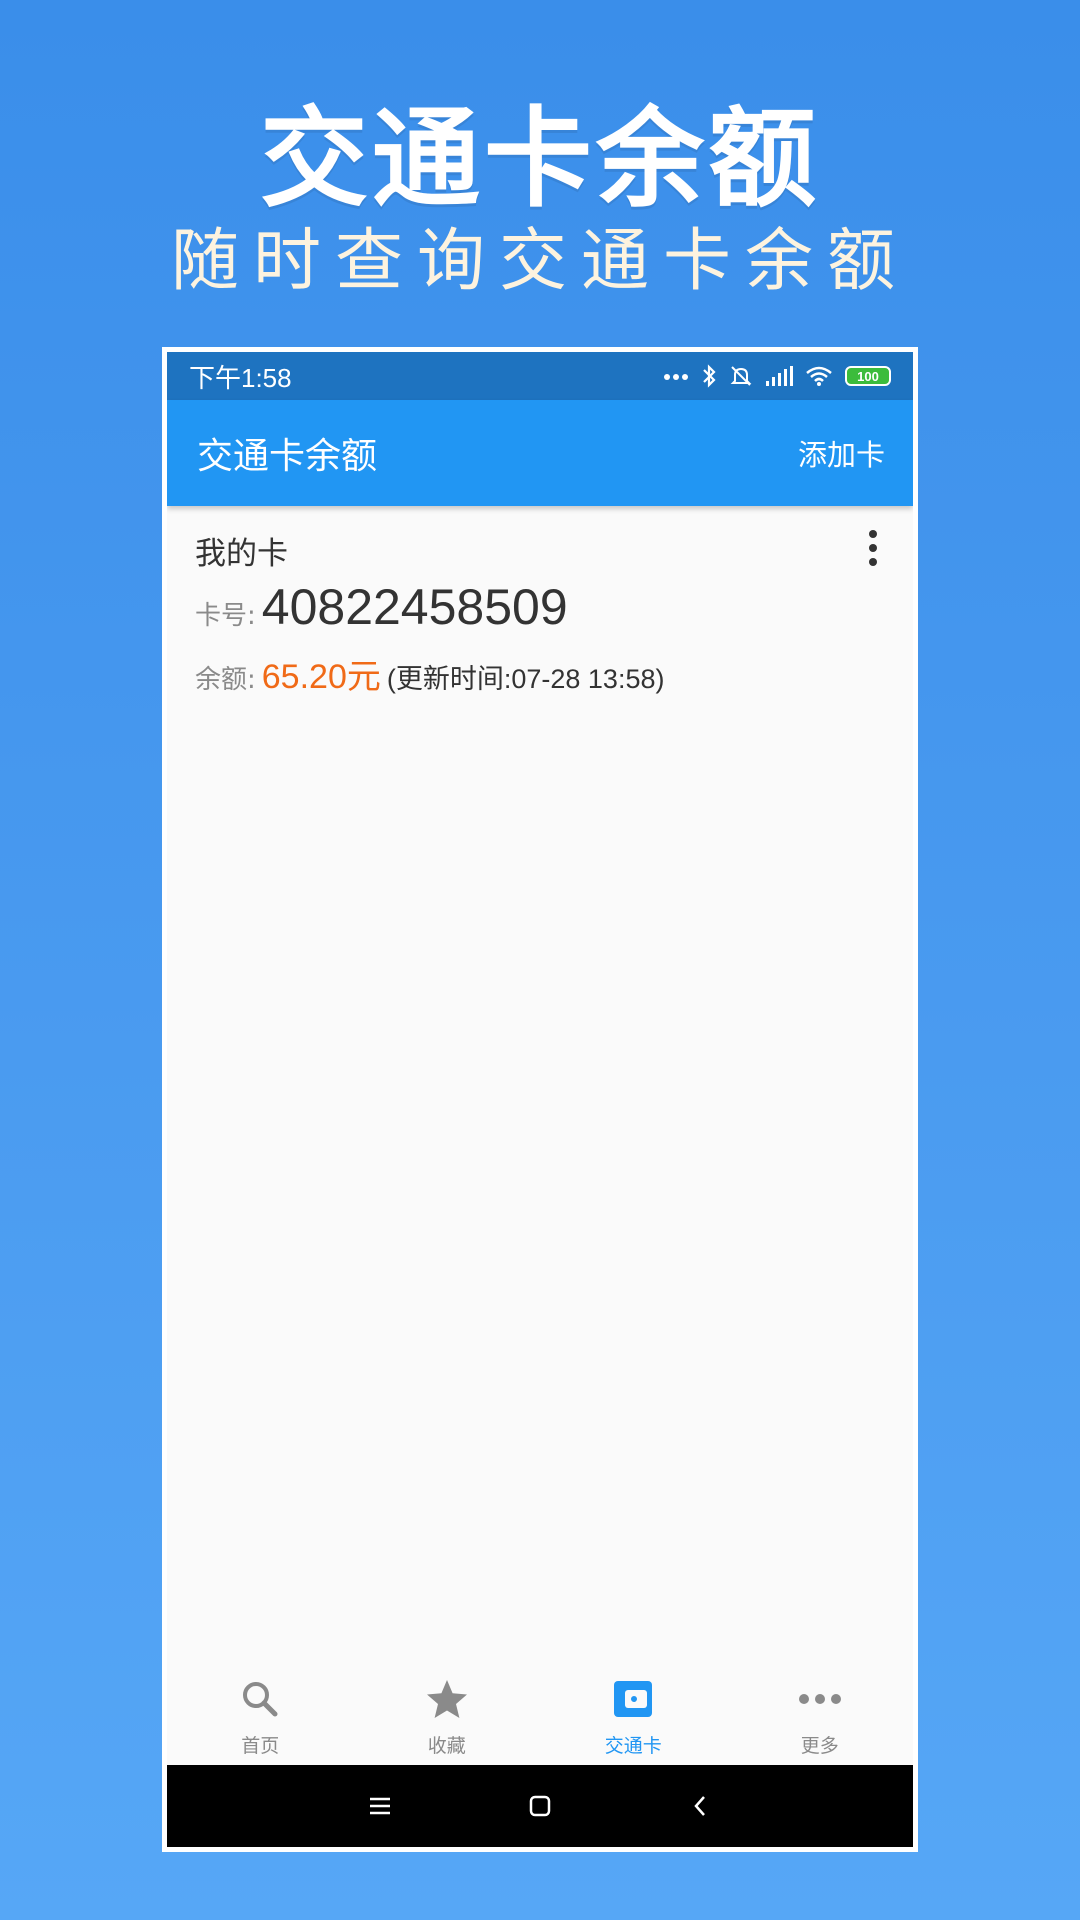 This screenshot has height=1920, width=1080. I want to click on star-icon, so click(447, 1699).